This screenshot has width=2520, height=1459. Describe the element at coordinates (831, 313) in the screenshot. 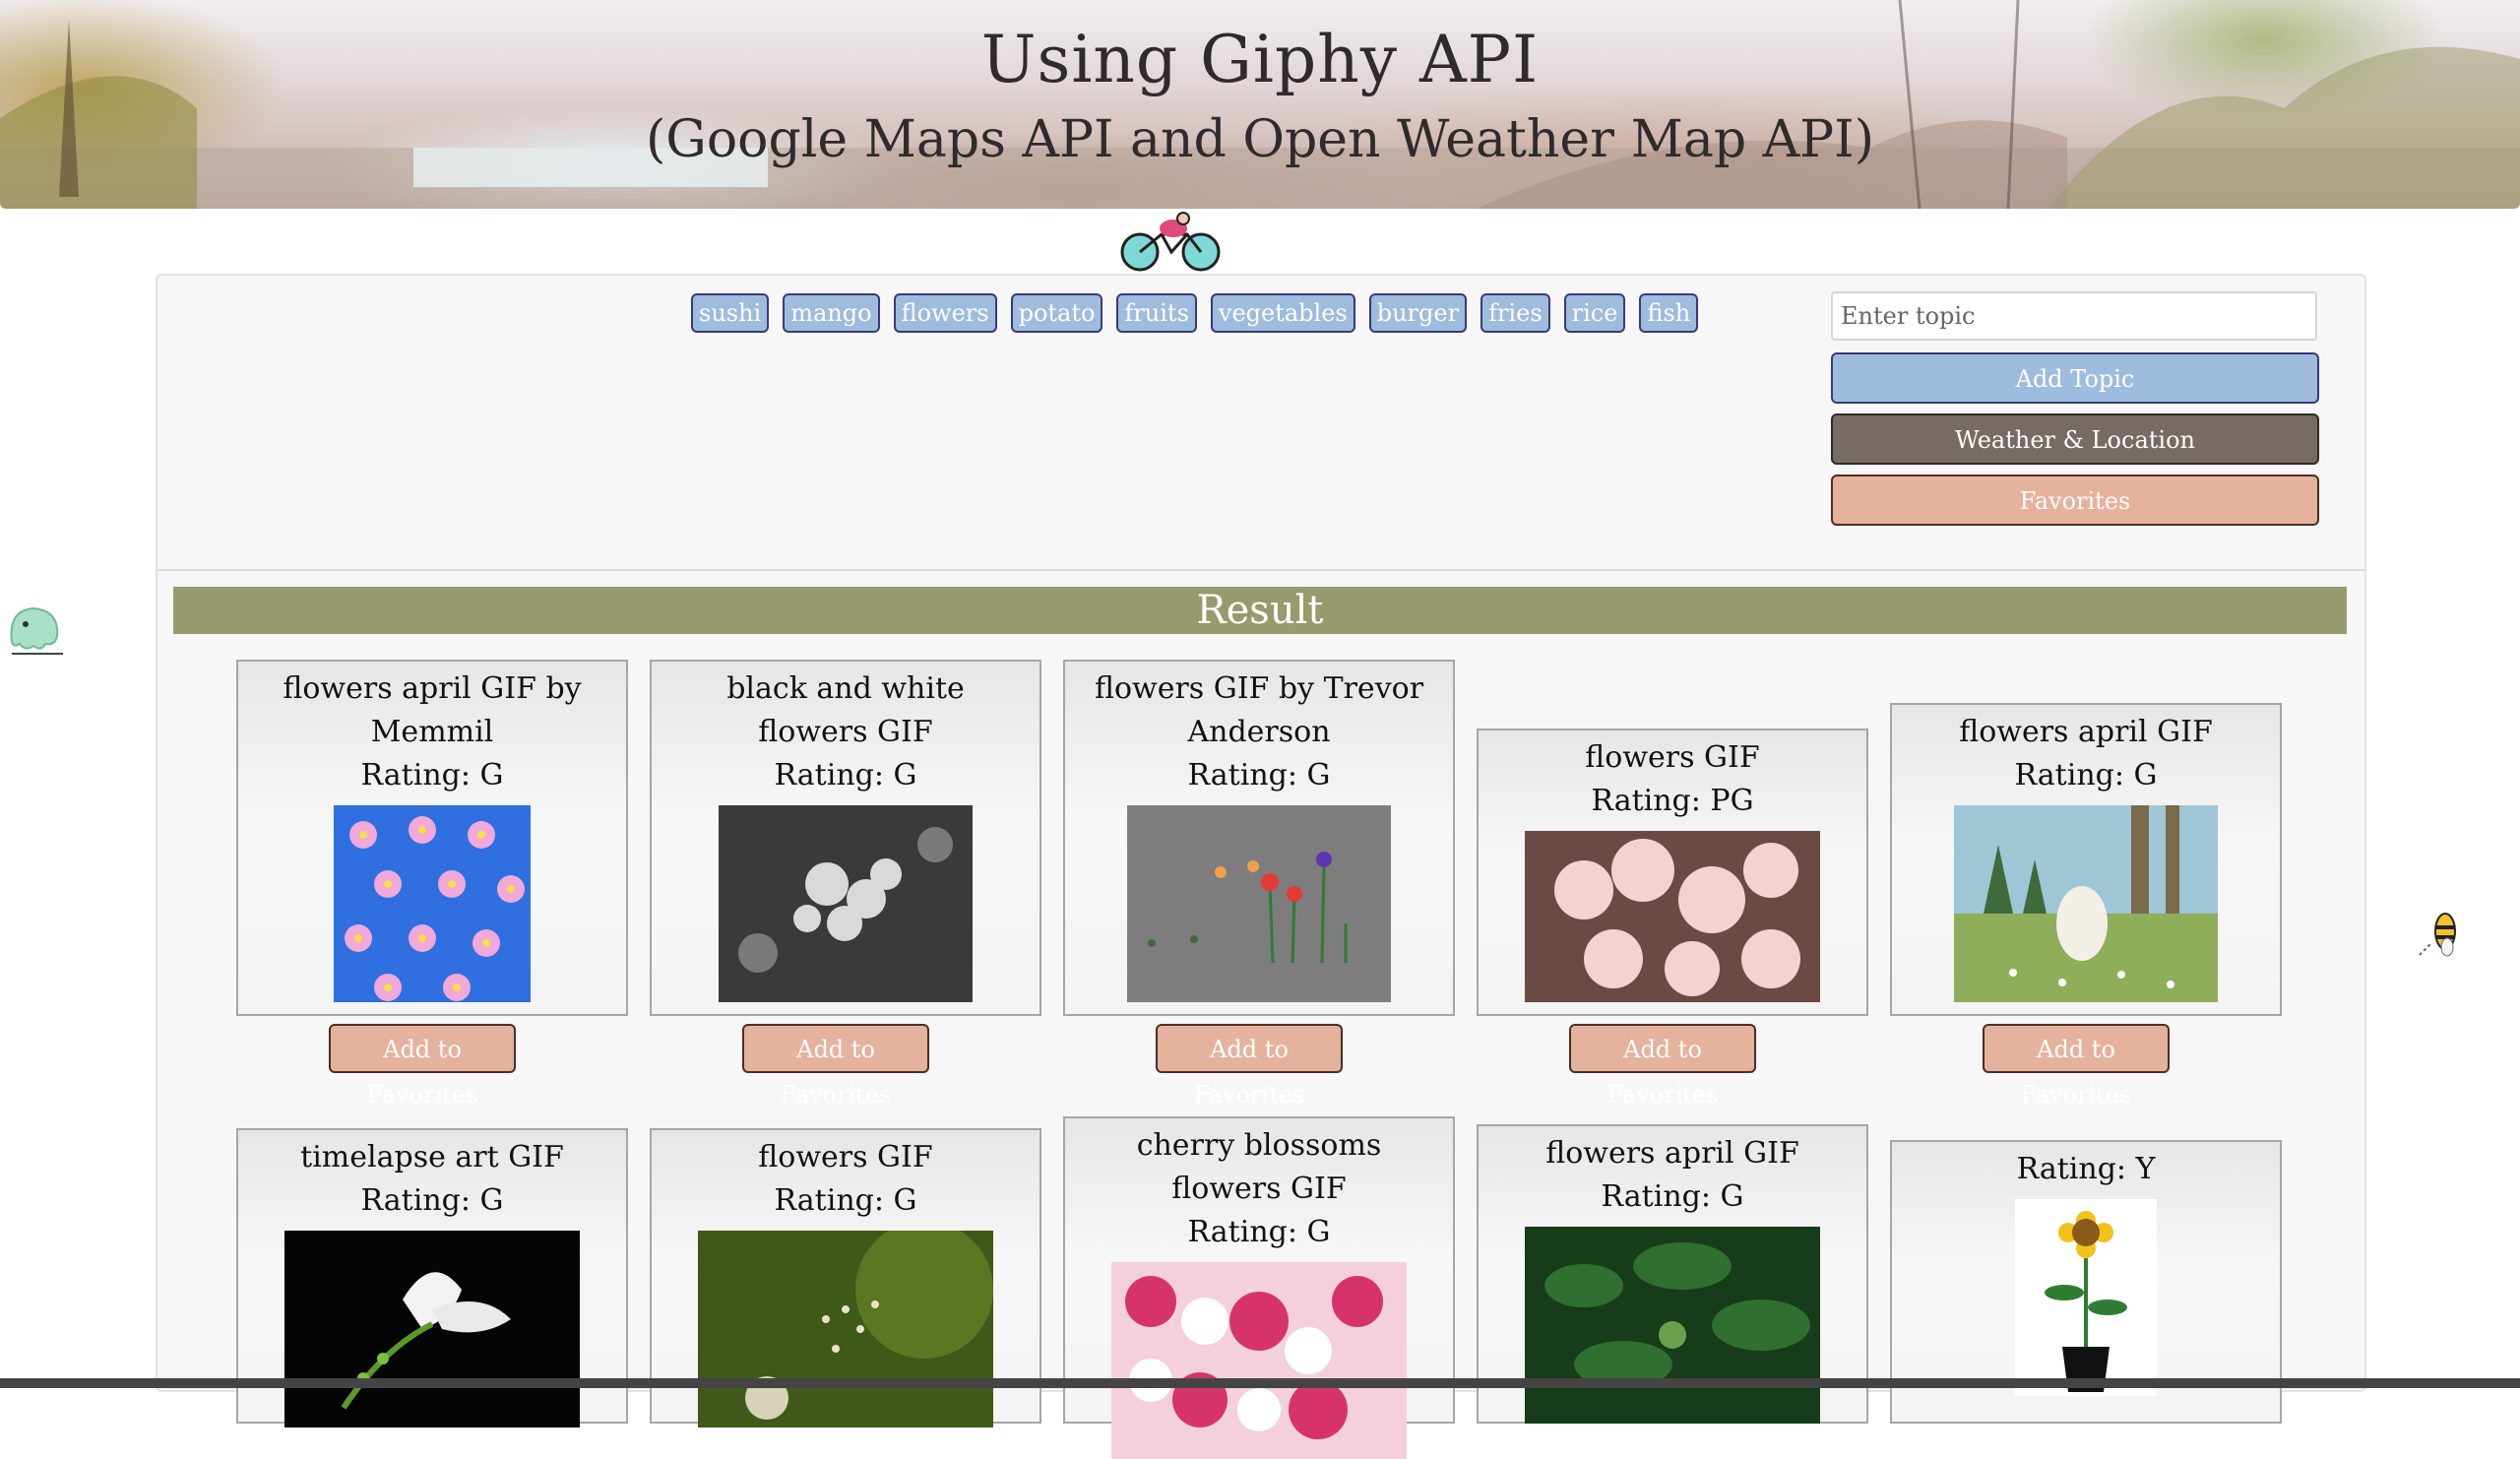

I see `topic-button-mango: mango` at that location.